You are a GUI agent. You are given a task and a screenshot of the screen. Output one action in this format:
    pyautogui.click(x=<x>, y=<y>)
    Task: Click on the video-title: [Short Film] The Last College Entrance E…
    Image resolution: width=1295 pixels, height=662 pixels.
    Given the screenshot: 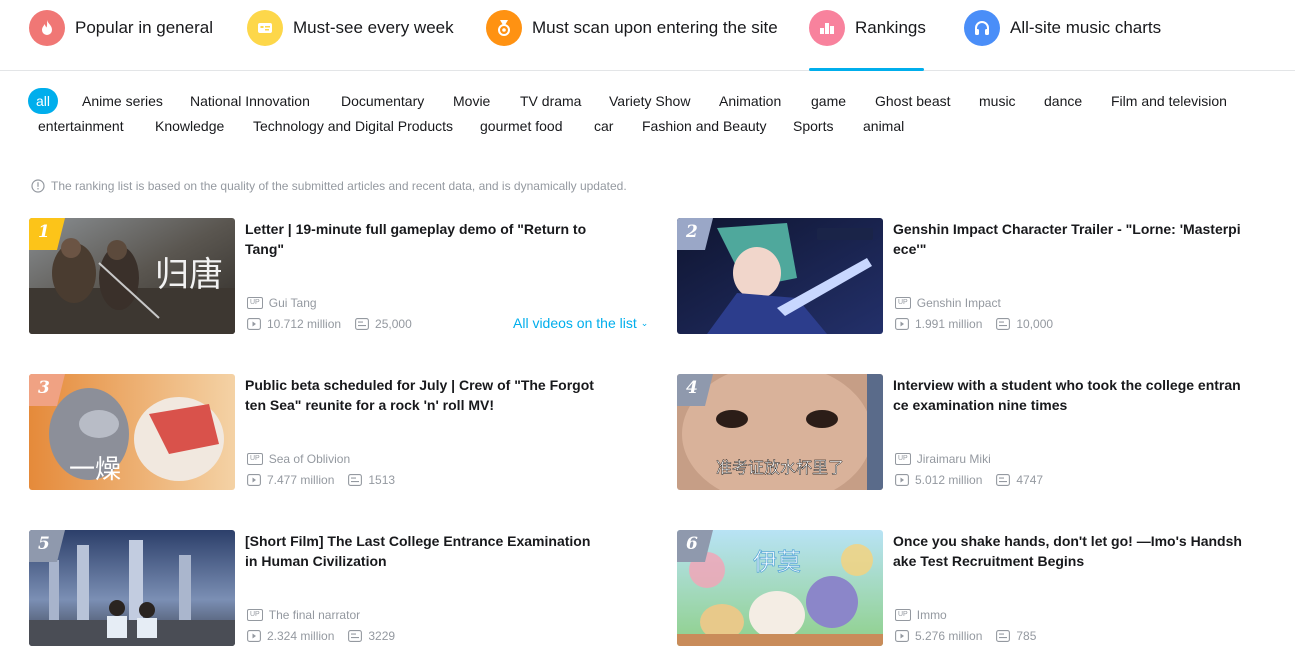 What is the action you would take?
    pyautogui.click(x=421, y=551)
    